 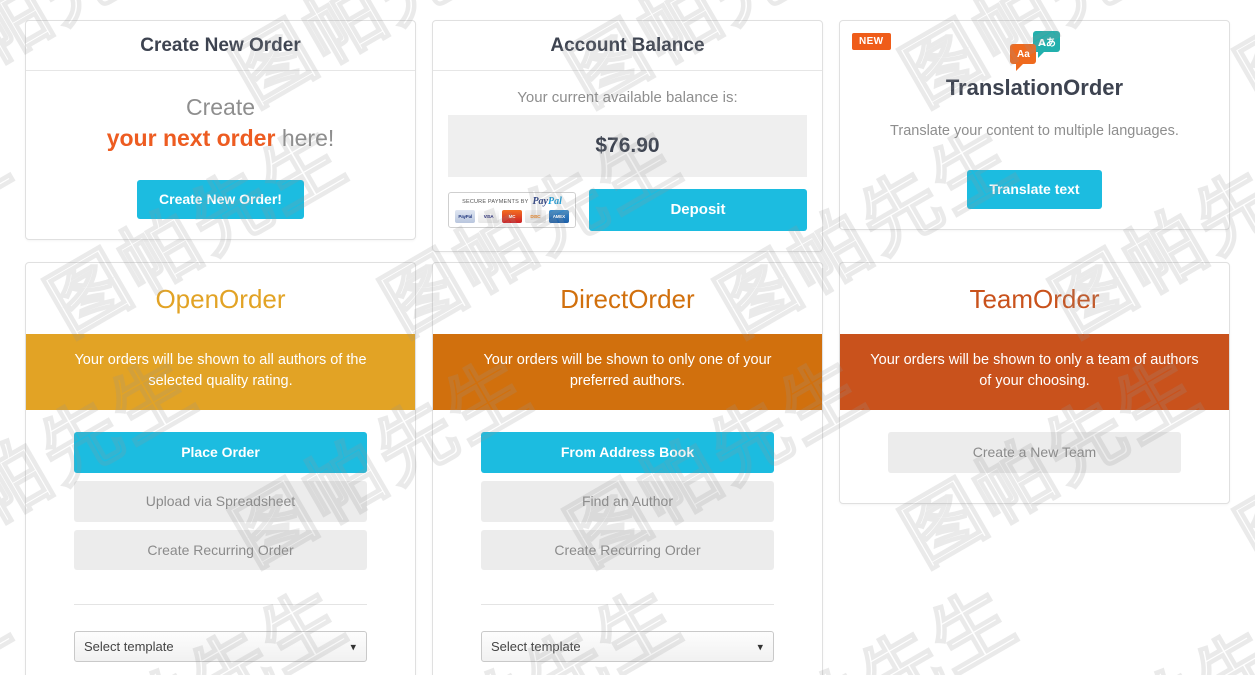 What do you see at coordinates (220, 452) in the screenshot?
I see `place-order-button: Place Order` at bounding box center [220, 452].